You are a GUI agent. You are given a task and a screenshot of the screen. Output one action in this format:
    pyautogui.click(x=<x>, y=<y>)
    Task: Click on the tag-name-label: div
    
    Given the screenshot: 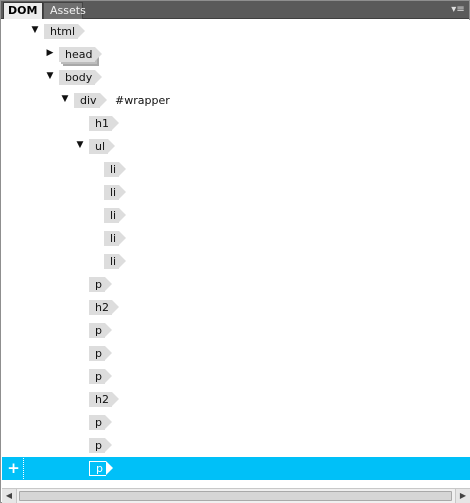 What is the action you would take?
    pyautogui.click(x=87, y=100)
    